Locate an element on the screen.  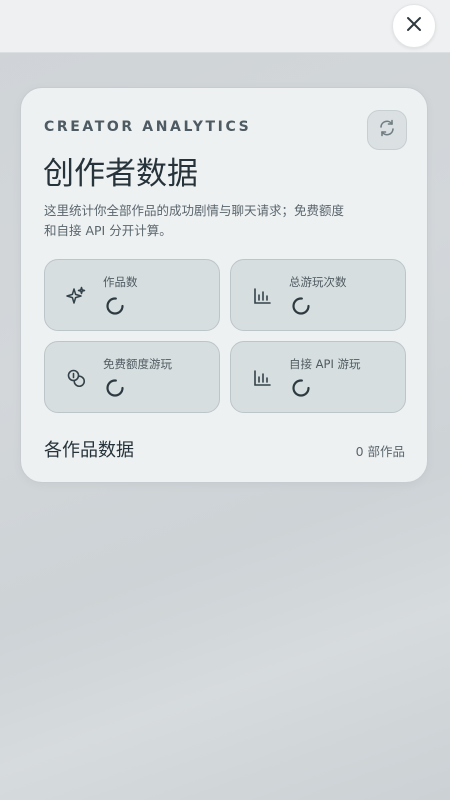
close-icon is located at coordinates (414, 26).